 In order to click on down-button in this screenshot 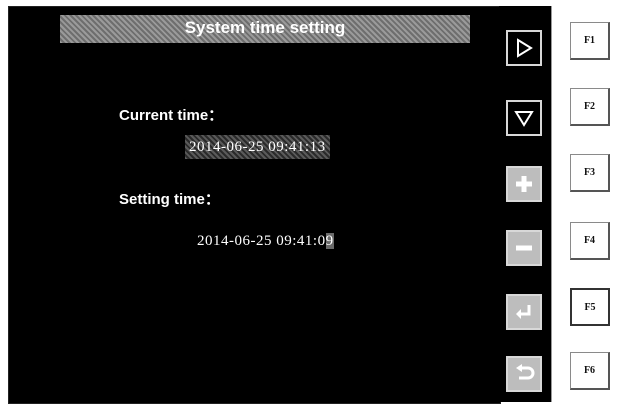, I will do `click(524, 118)`.